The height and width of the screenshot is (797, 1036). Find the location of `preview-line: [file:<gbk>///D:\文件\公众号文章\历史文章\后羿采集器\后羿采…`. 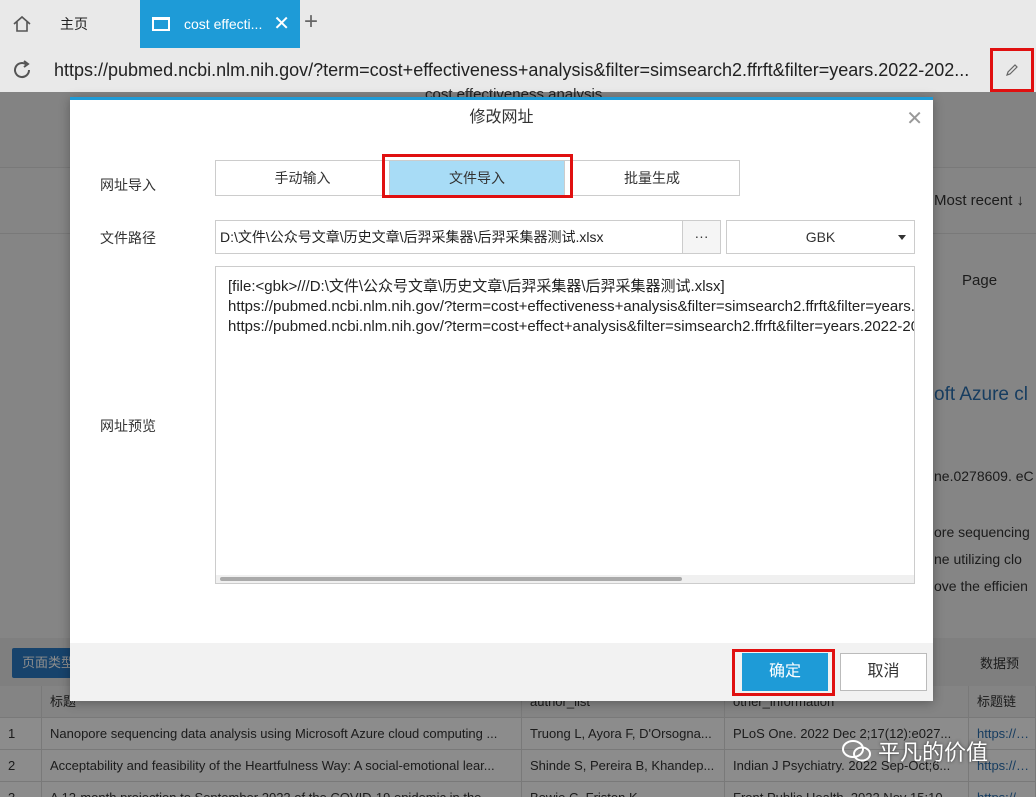

preview-line: [file:<gbk>///D:\文件\公众号文章\历史文章\后羿采集器\后羿采… is located at coordinates (476, 286).